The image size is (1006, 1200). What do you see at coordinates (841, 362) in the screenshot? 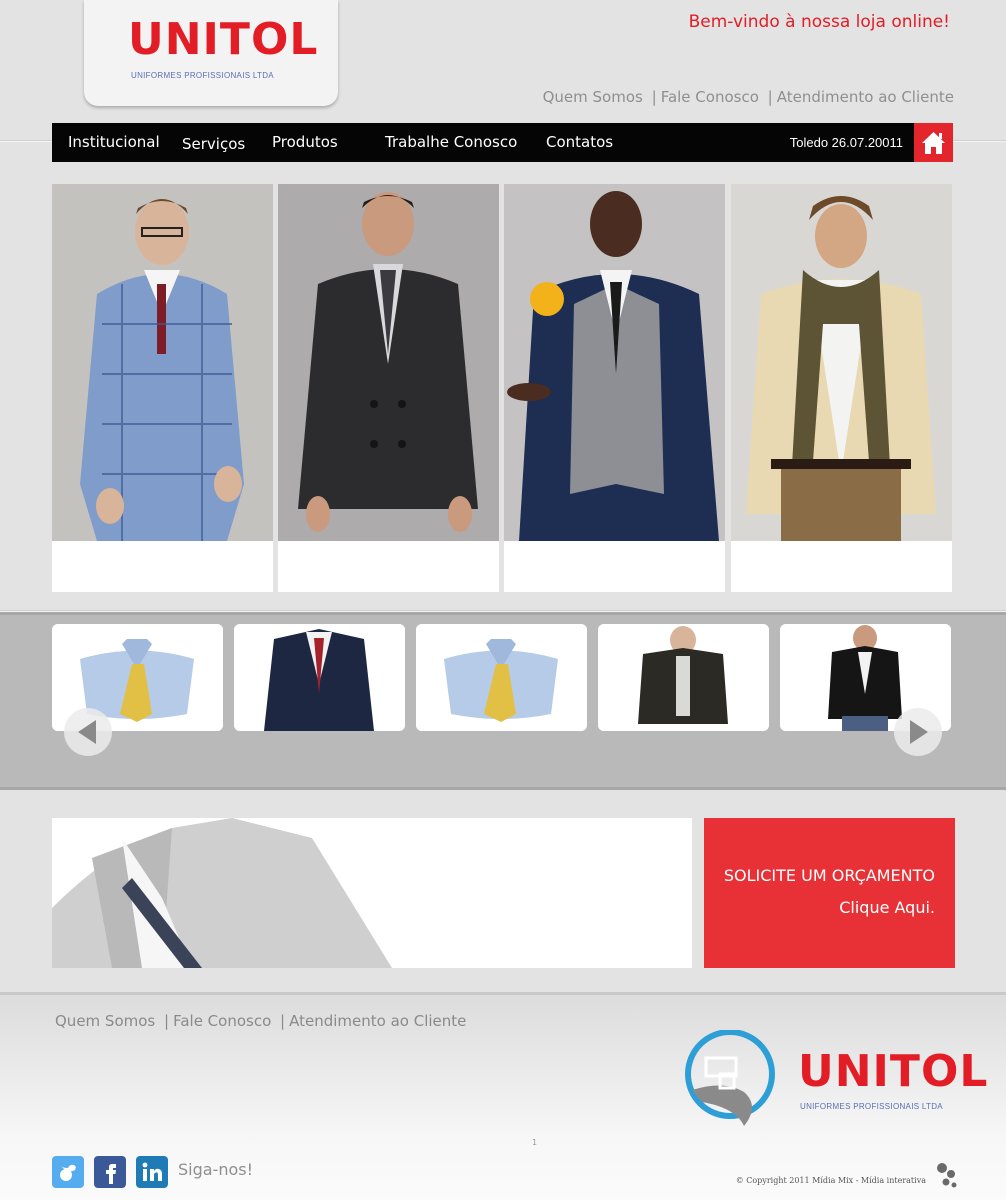
I see `hero-image-scarf` at bounding box center [841, 362].